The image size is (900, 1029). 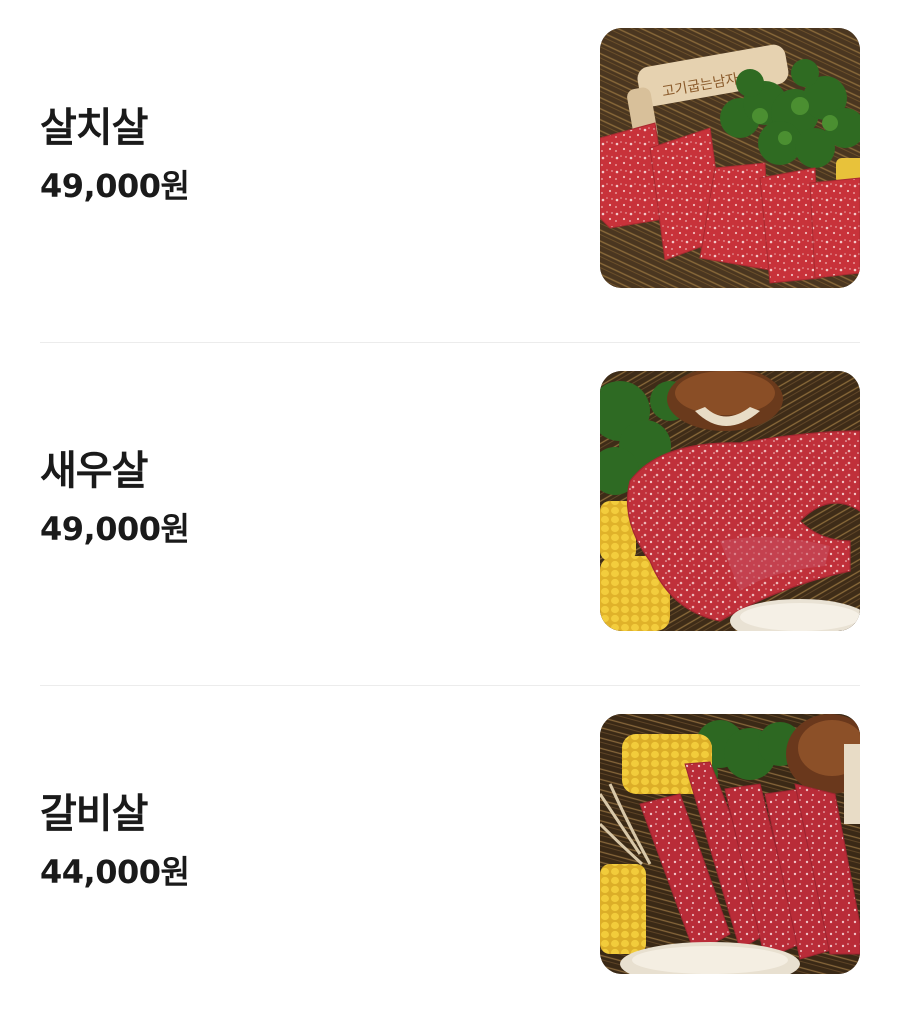 I want to click on beef-chuck-flap-photo: 고기굽는남자, so click(x=730, y=158).